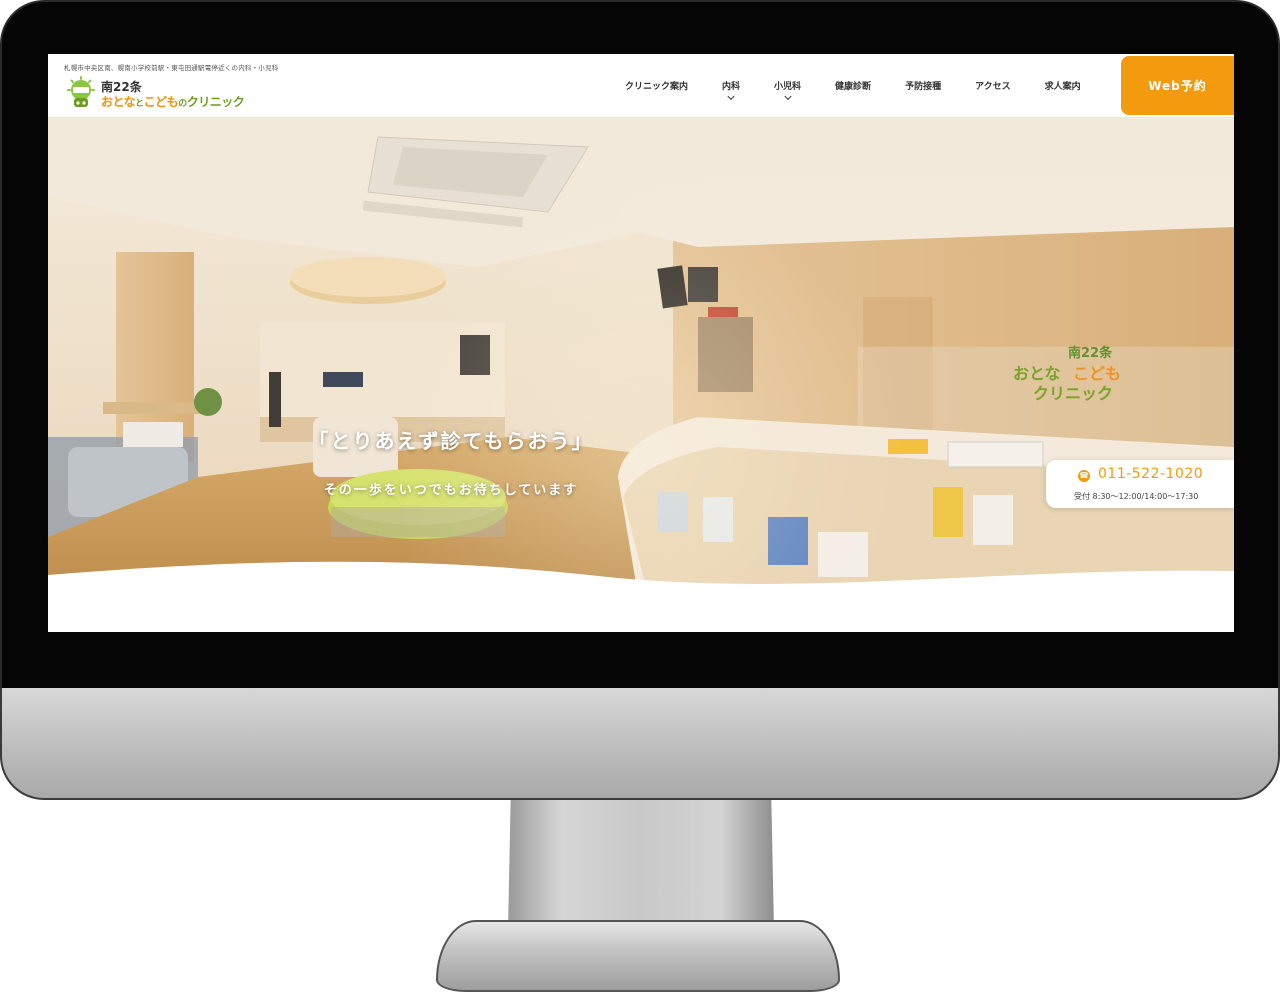 Image resolution: width=1280 pixels, height=995 pixels. I want to click on nav-label: 小児科, so click(788, 87).